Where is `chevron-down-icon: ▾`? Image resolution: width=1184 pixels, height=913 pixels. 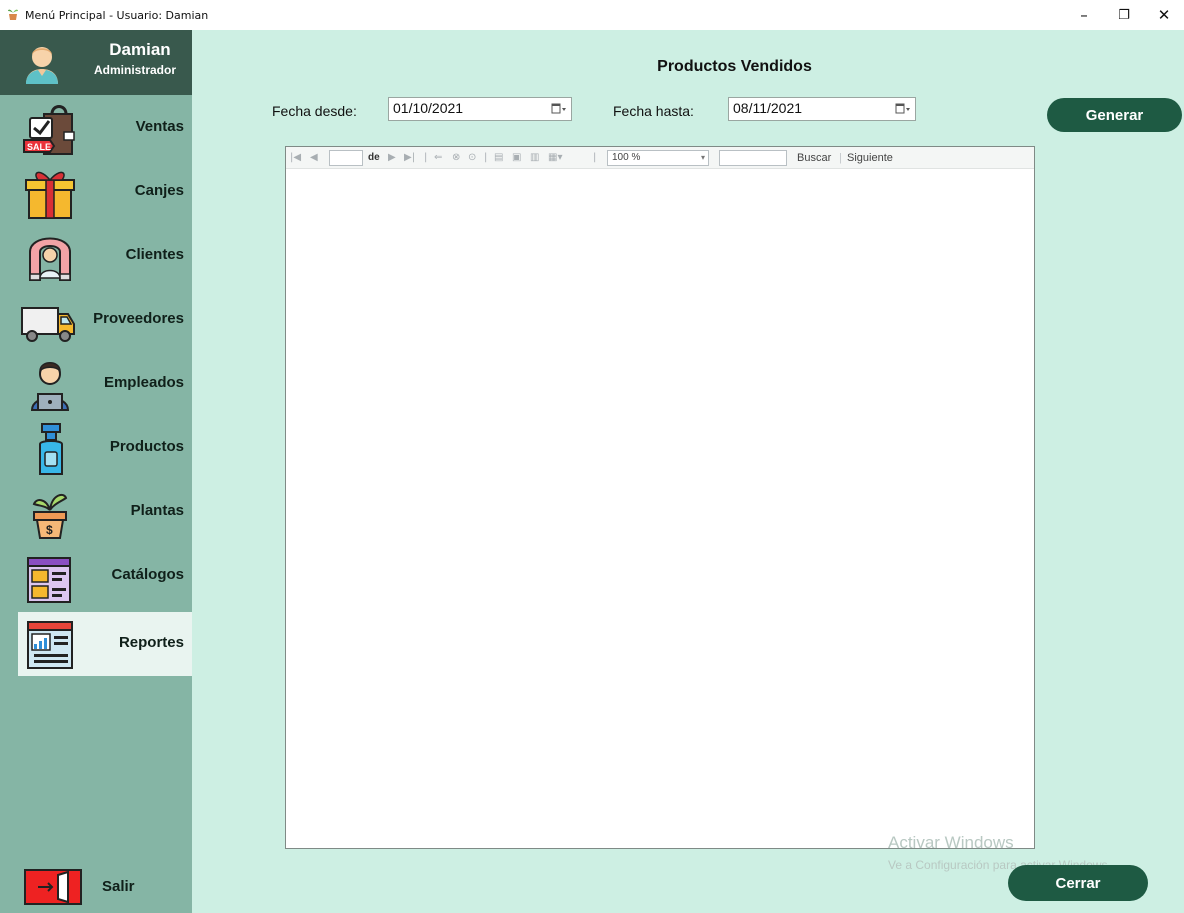 chevron-down-icon: ▾ is located at coordinates (702, 157).